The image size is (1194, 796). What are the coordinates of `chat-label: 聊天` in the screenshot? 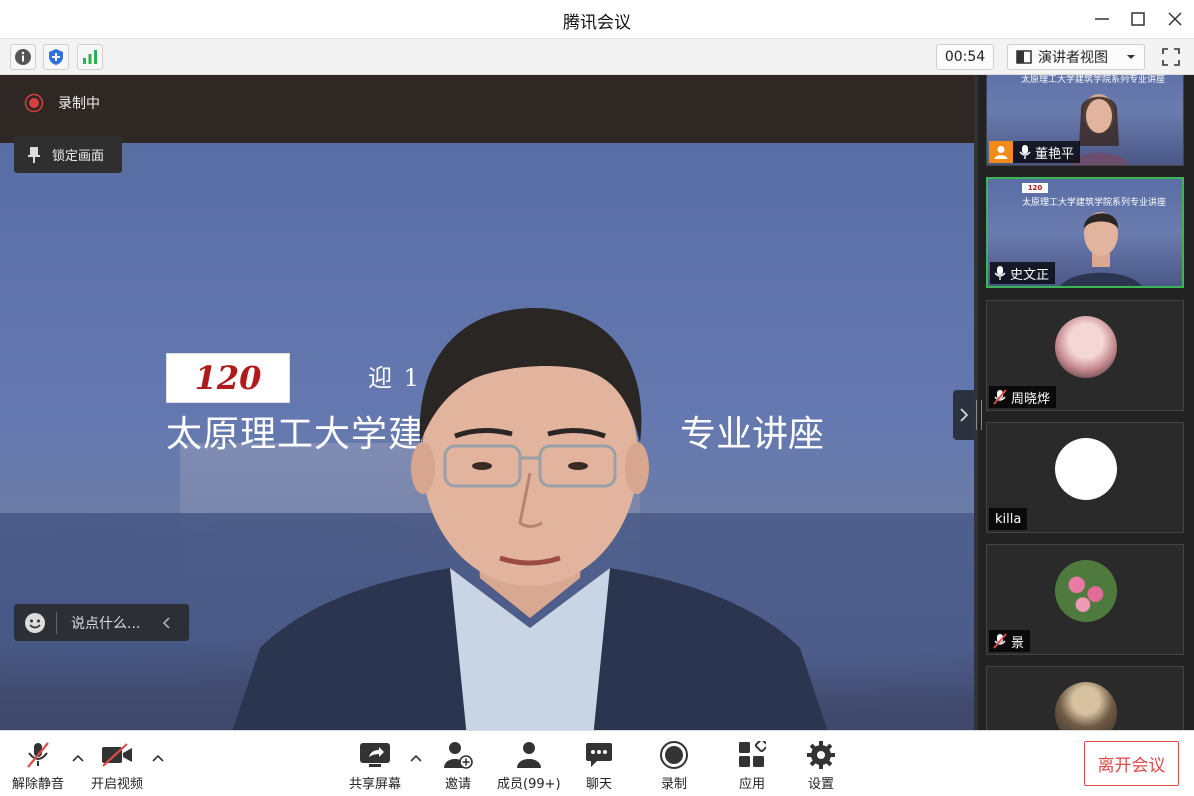 It's located at (598, 784).